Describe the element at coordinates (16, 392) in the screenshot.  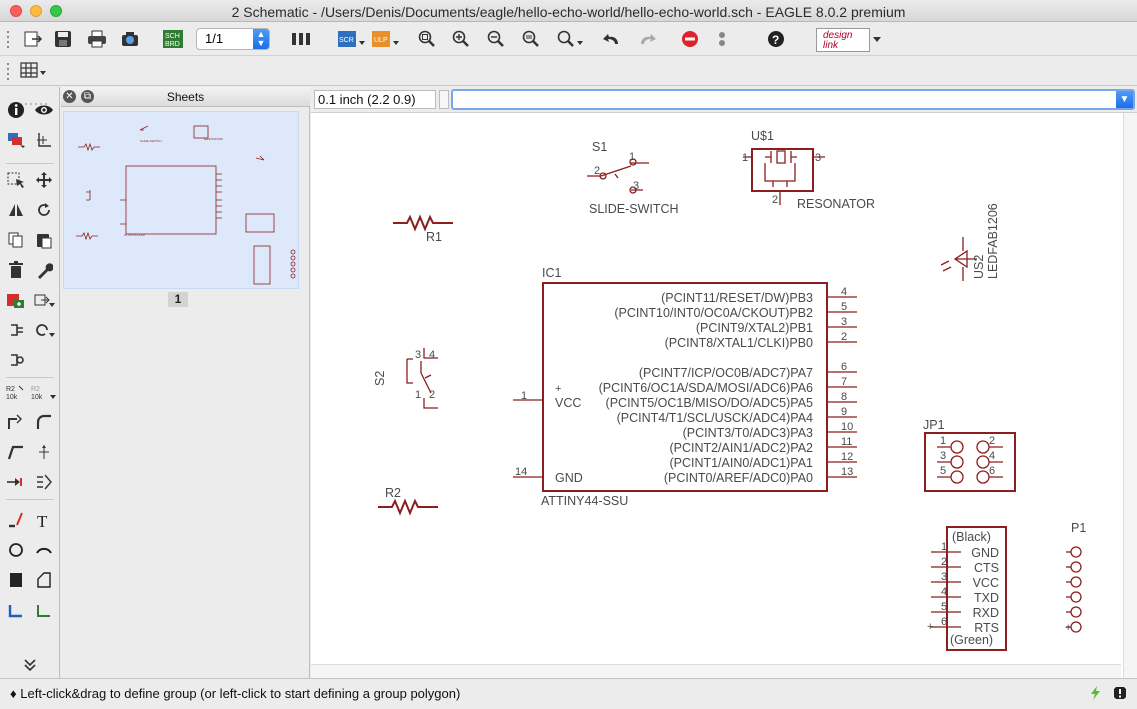
I see `name-tool-icon: R2 10k` at that location.